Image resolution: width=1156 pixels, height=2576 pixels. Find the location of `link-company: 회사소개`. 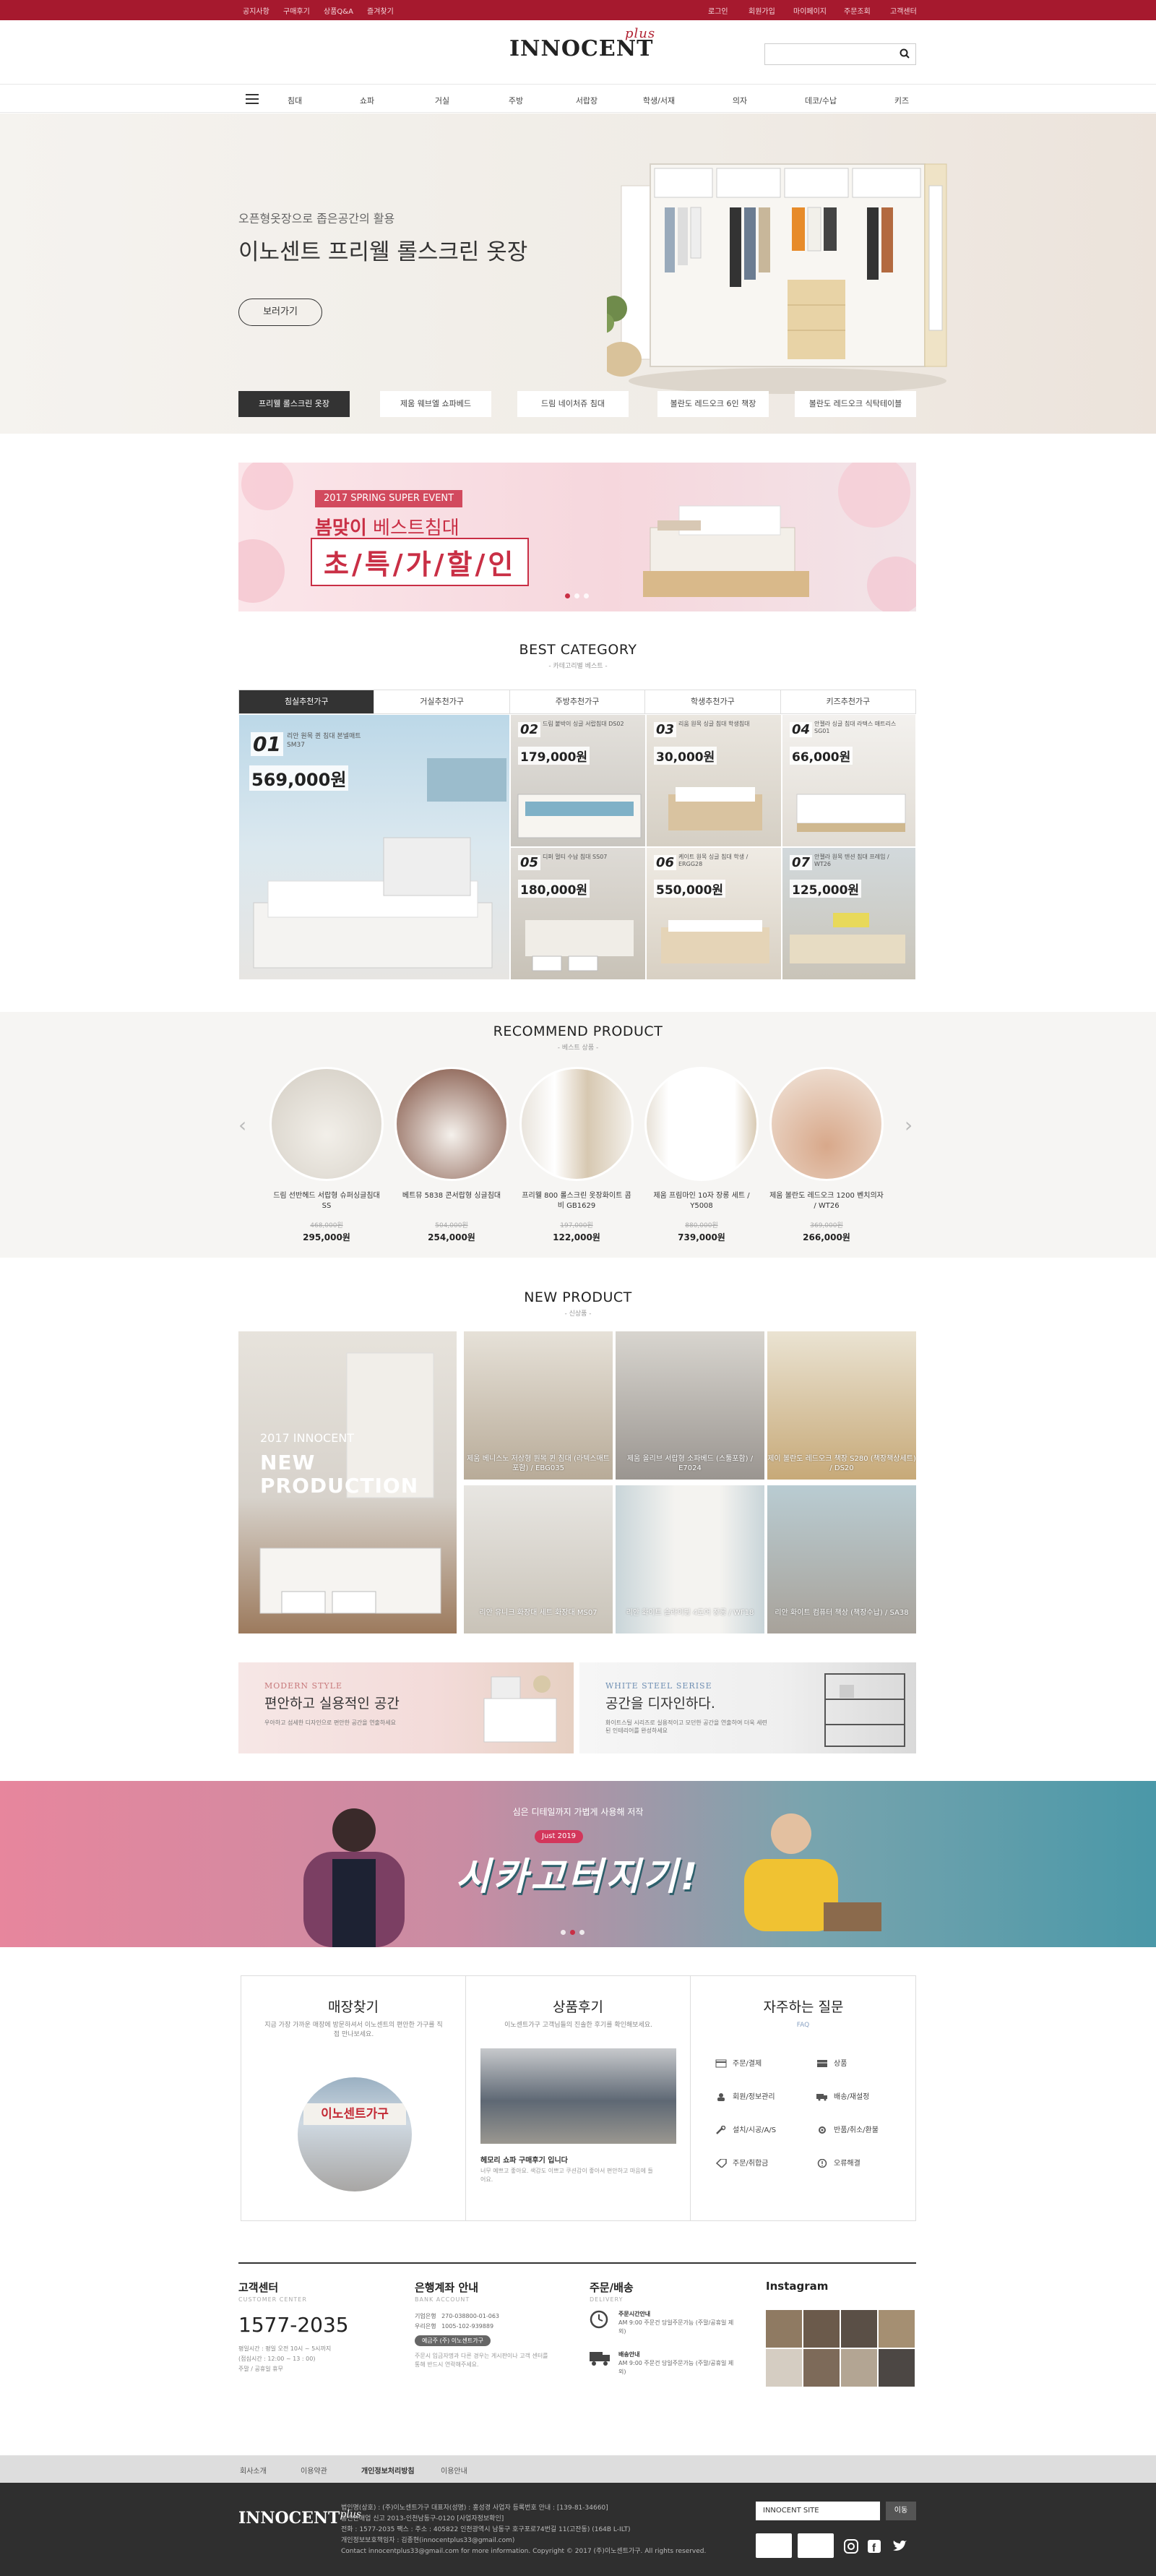

link-company: 회사소개 is located at coordinates (253, 2471).